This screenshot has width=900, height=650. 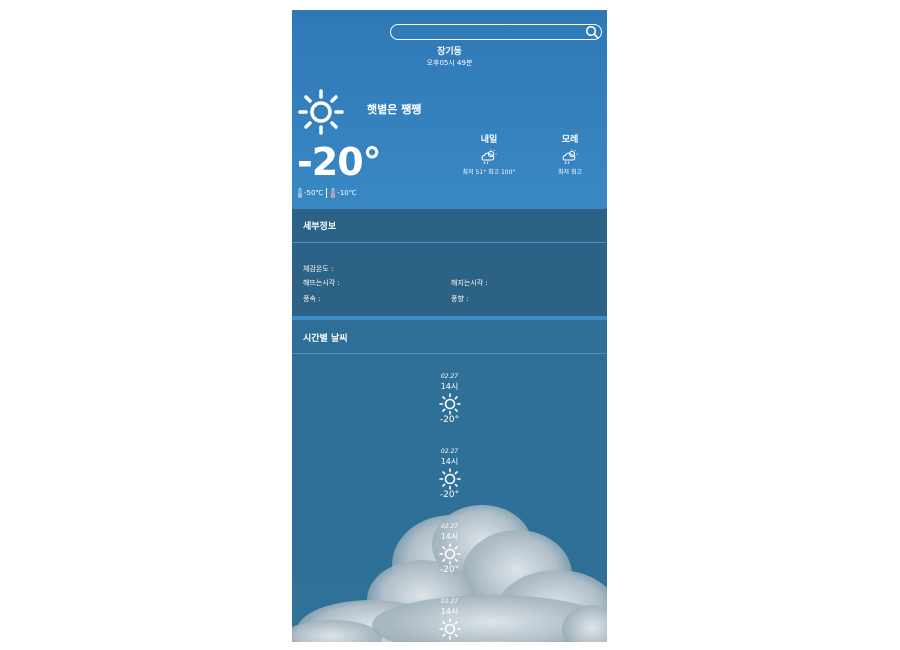 What do you see at coordinates (325, 339) in the screenshot?
I see `hourly-title: 시간별 날씨` at bounding box center [325, 339].